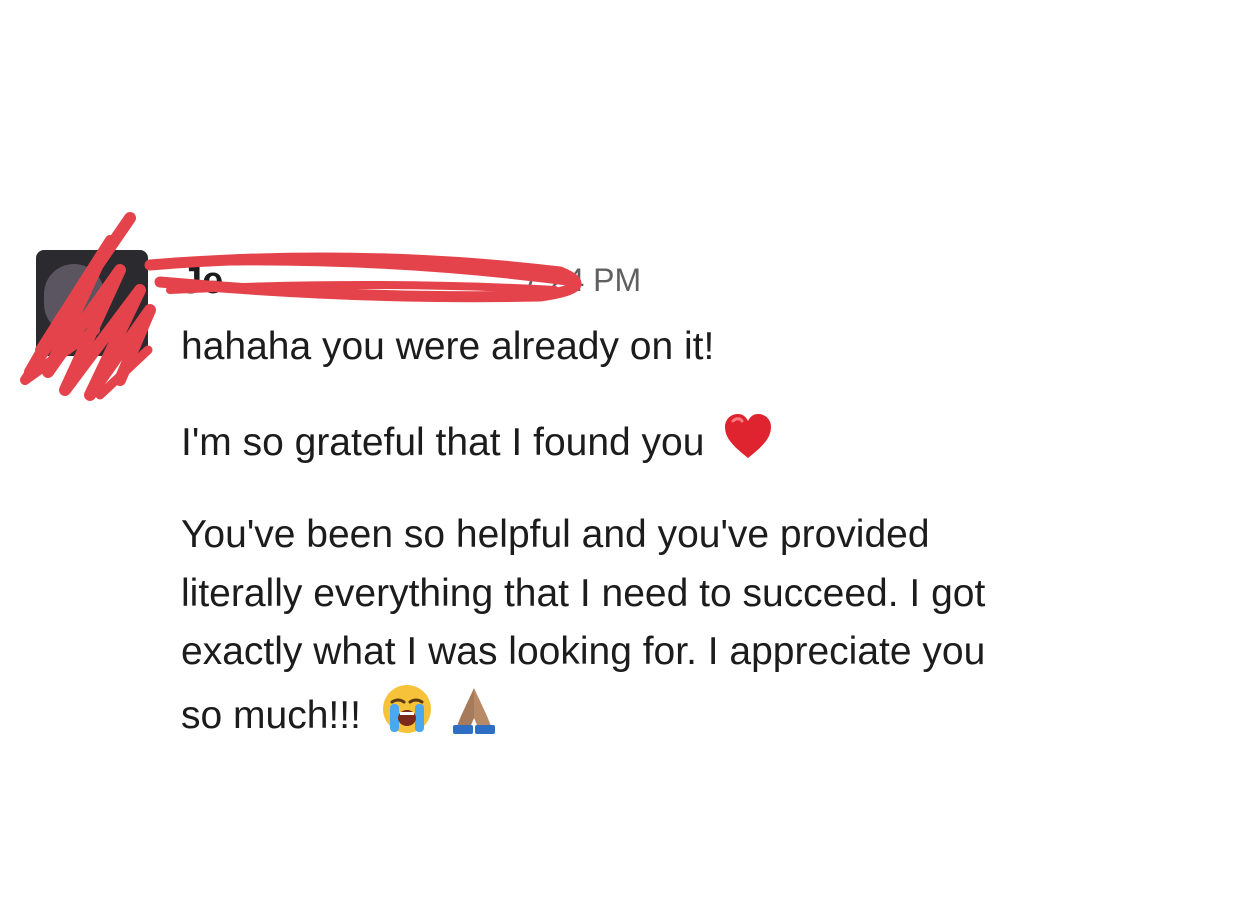 The width and height of the screenshot is (1242, 900). What do you see at coordinates (443, 442) in the screenshot?
I see `message-line-2-text: I'm so grateful that I found you` at bounding box center [443, 442].